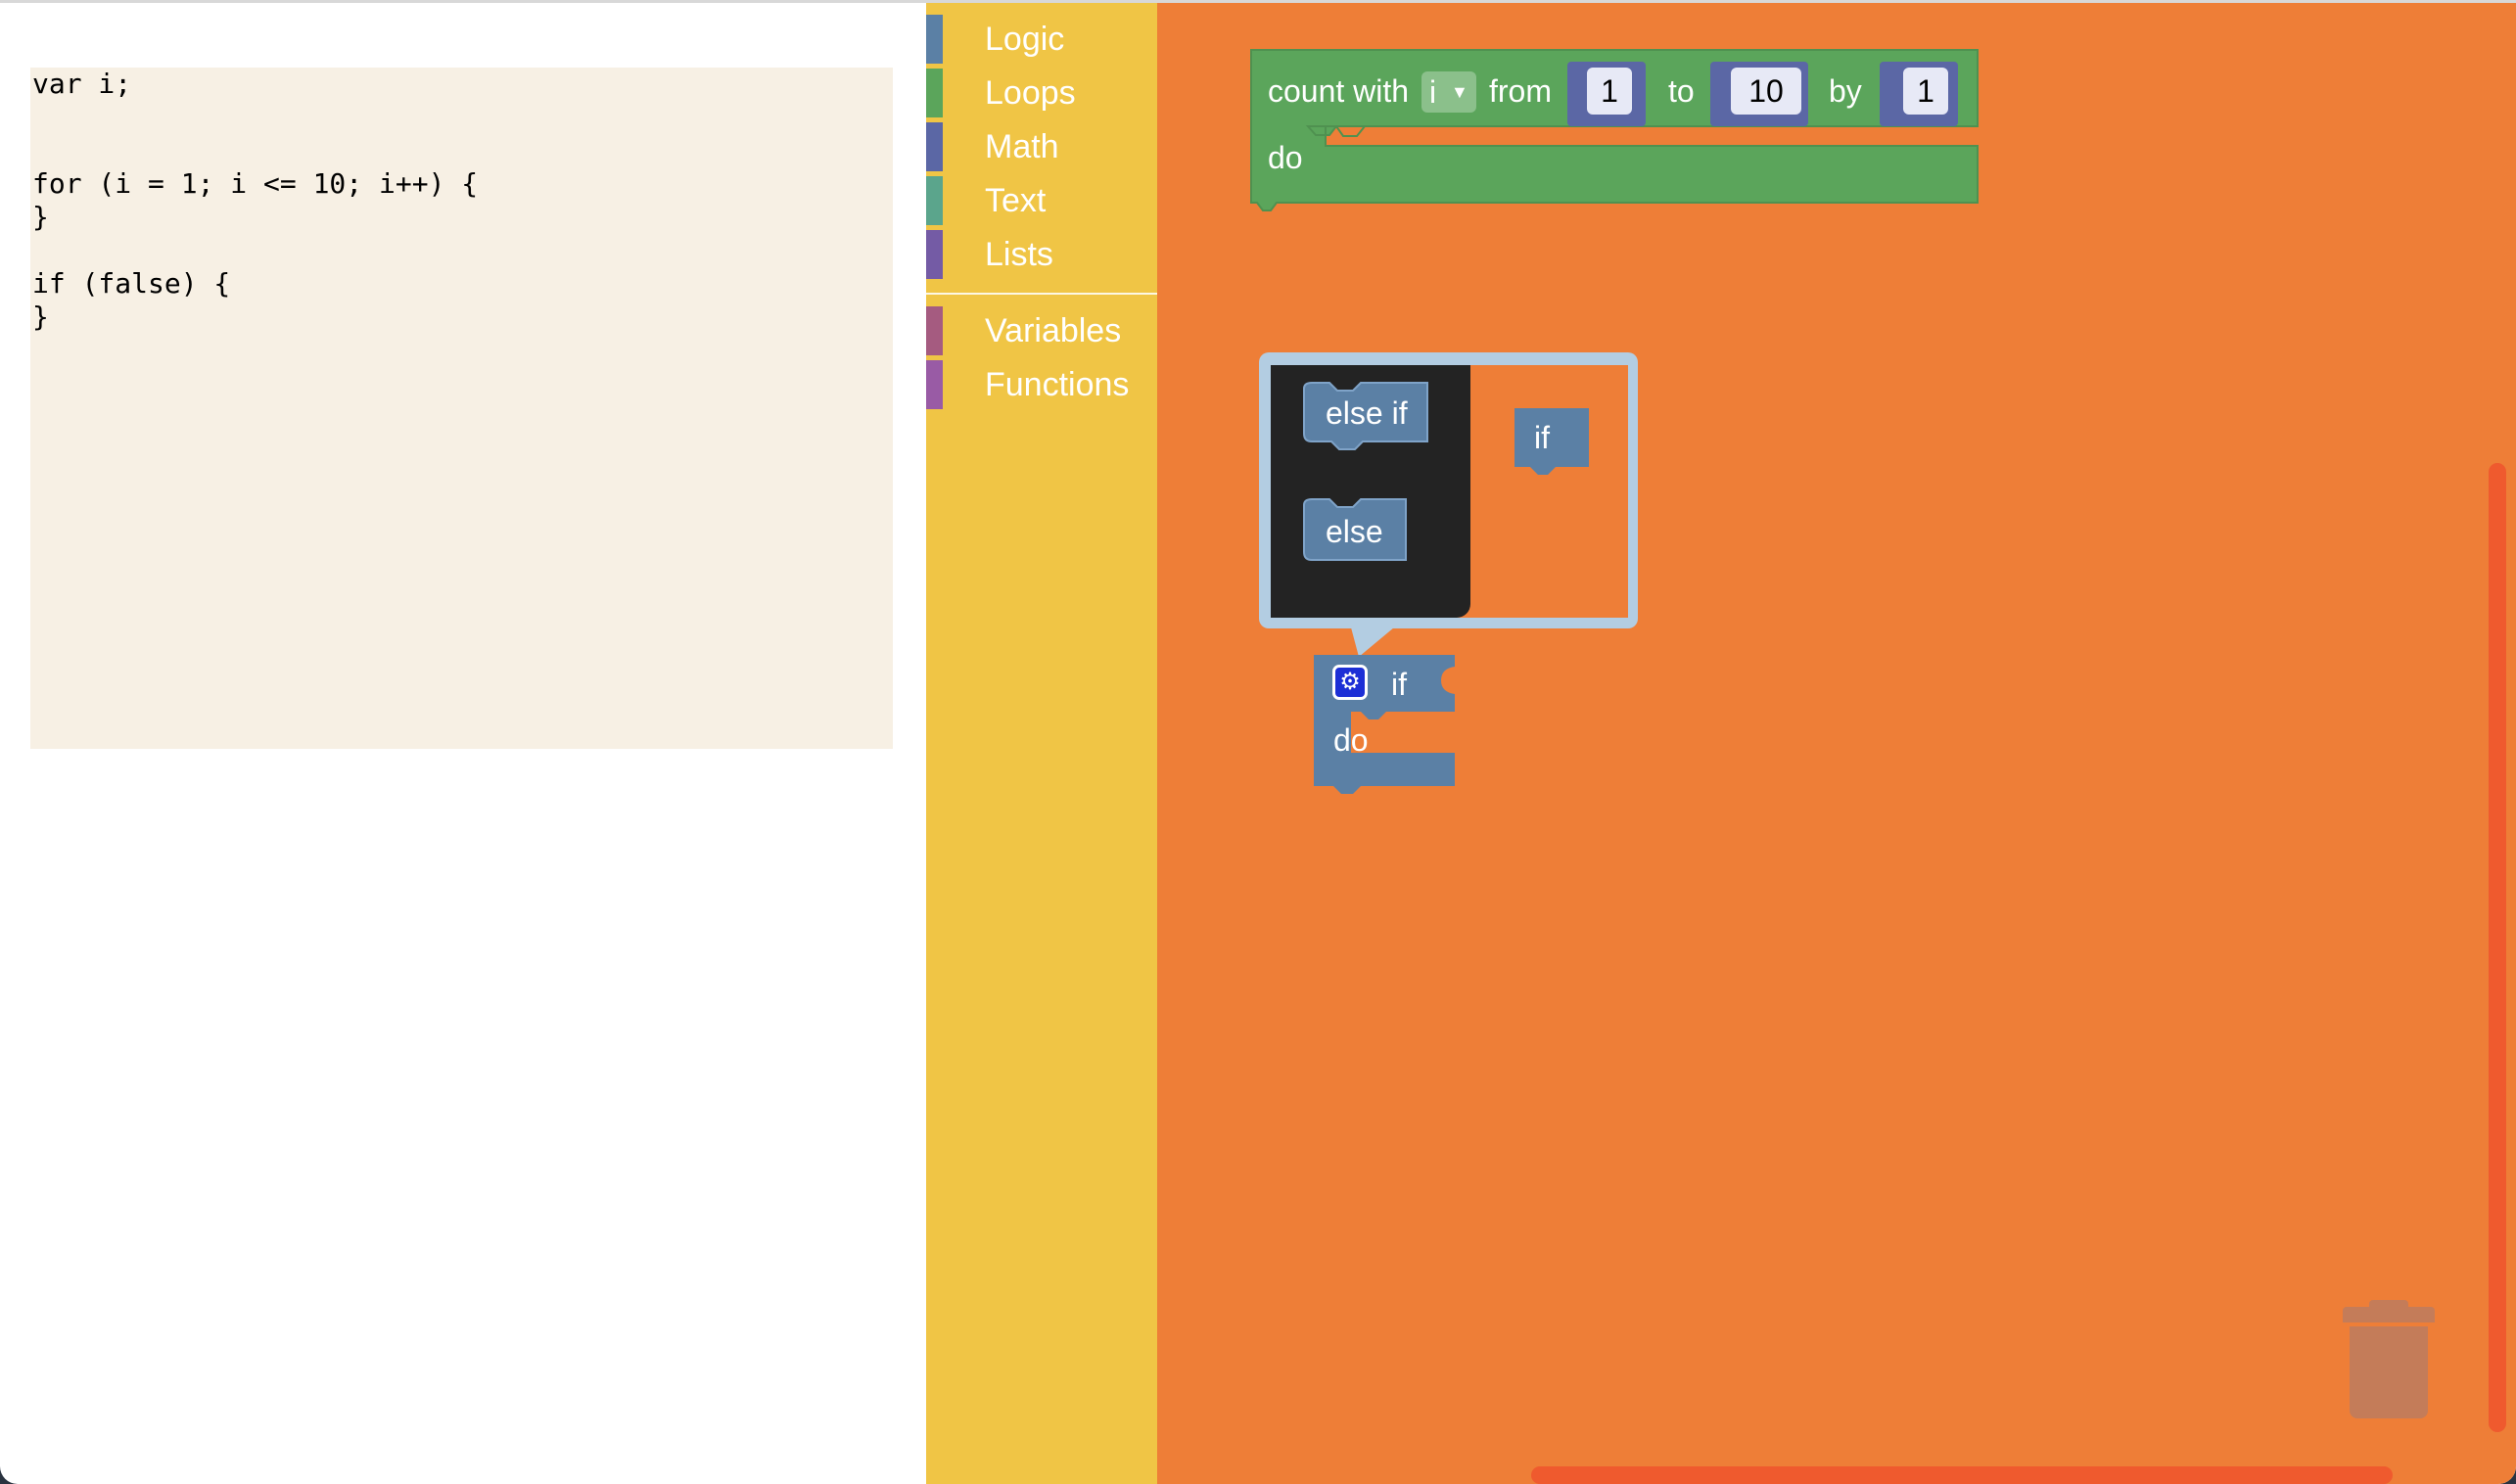  Describe the element at coordinates (1285, 157) in the screenshot. I see `loop-do-label: do` at that location.